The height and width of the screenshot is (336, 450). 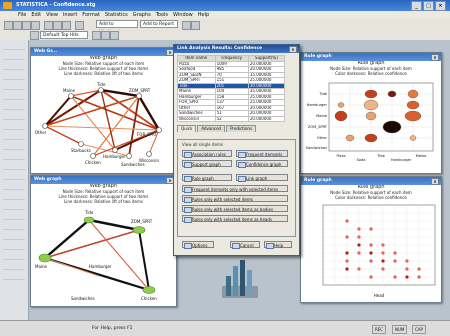 I want to click on italic-icon, so click(x=105, y=35).